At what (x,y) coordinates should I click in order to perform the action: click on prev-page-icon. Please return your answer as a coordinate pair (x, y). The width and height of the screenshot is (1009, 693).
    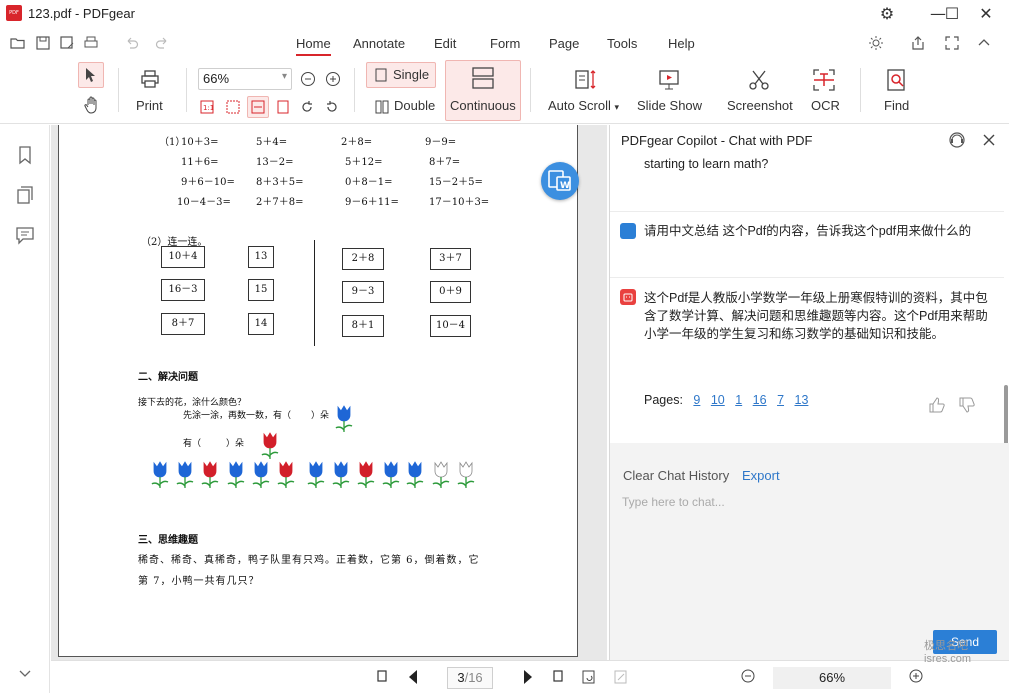
    Looking at the image, I should click on (413, 678).